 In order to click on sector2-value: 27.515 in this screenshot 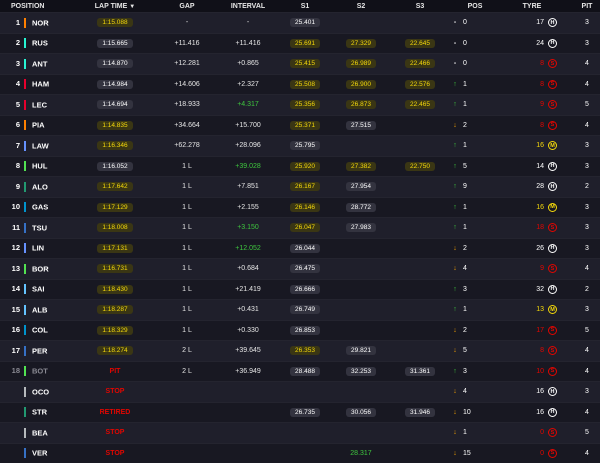, I will do `click(361, 125)`.